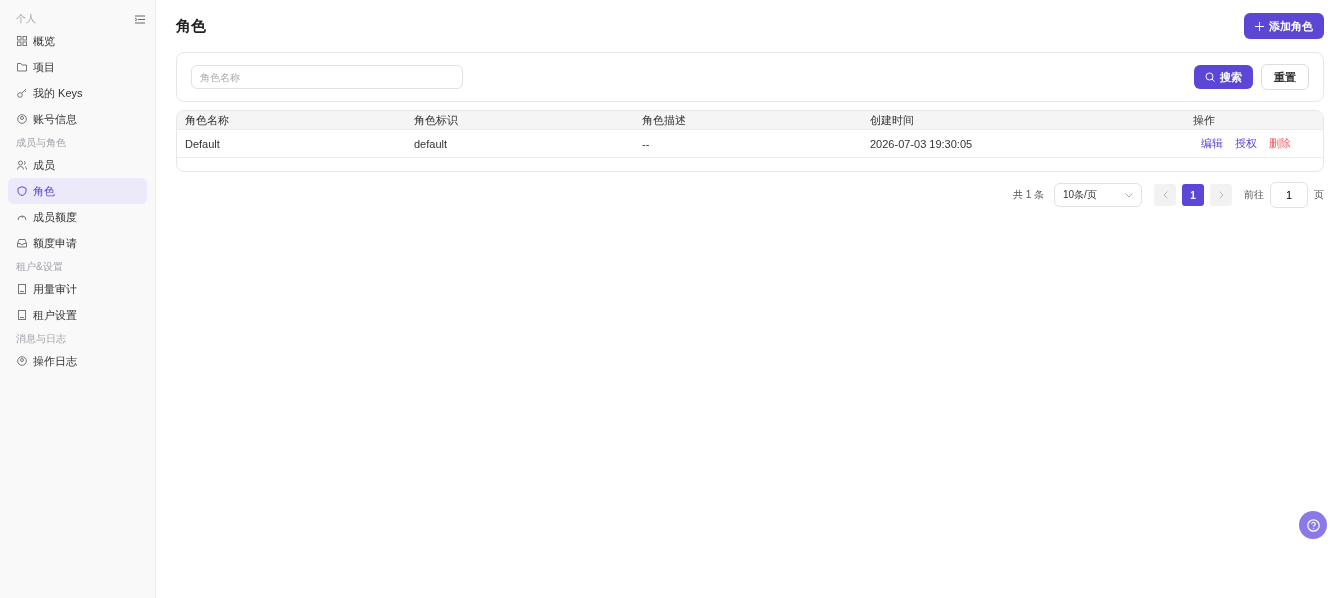 The height and width of the screenshot is (598, 1344). I want to click on sidebar-item: 项目, so click(77, 67).